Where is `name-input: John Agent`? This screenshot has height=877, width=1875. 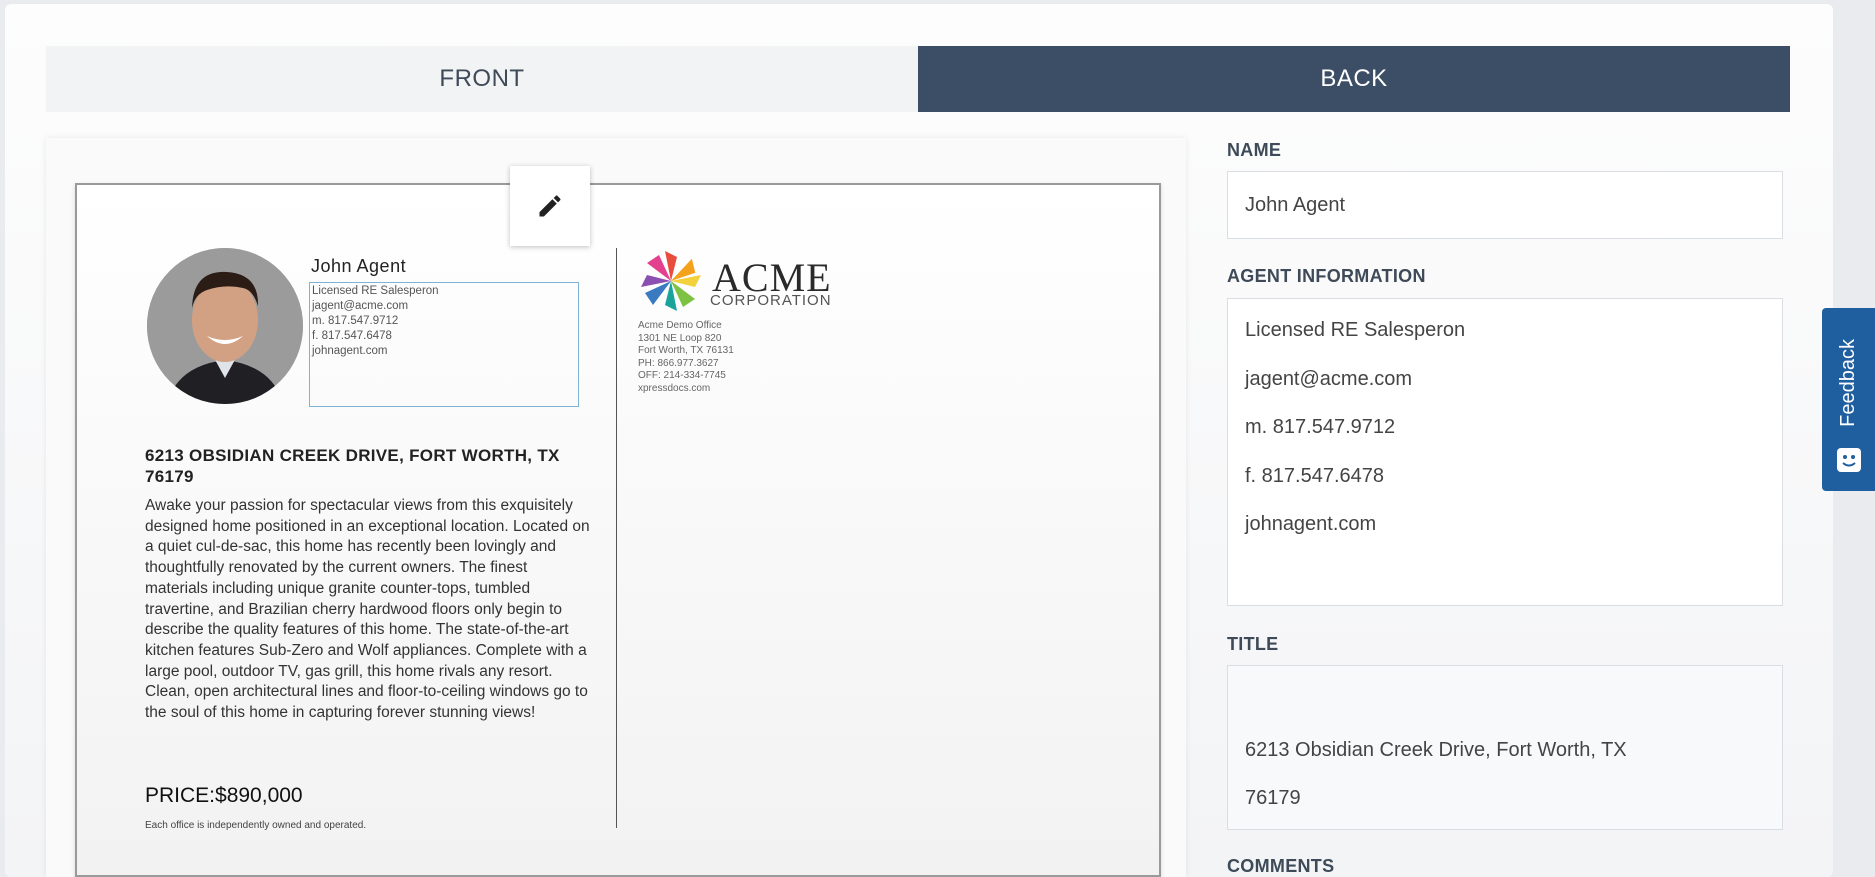
name-input: John Agent is located at coordinates (1505, 205).